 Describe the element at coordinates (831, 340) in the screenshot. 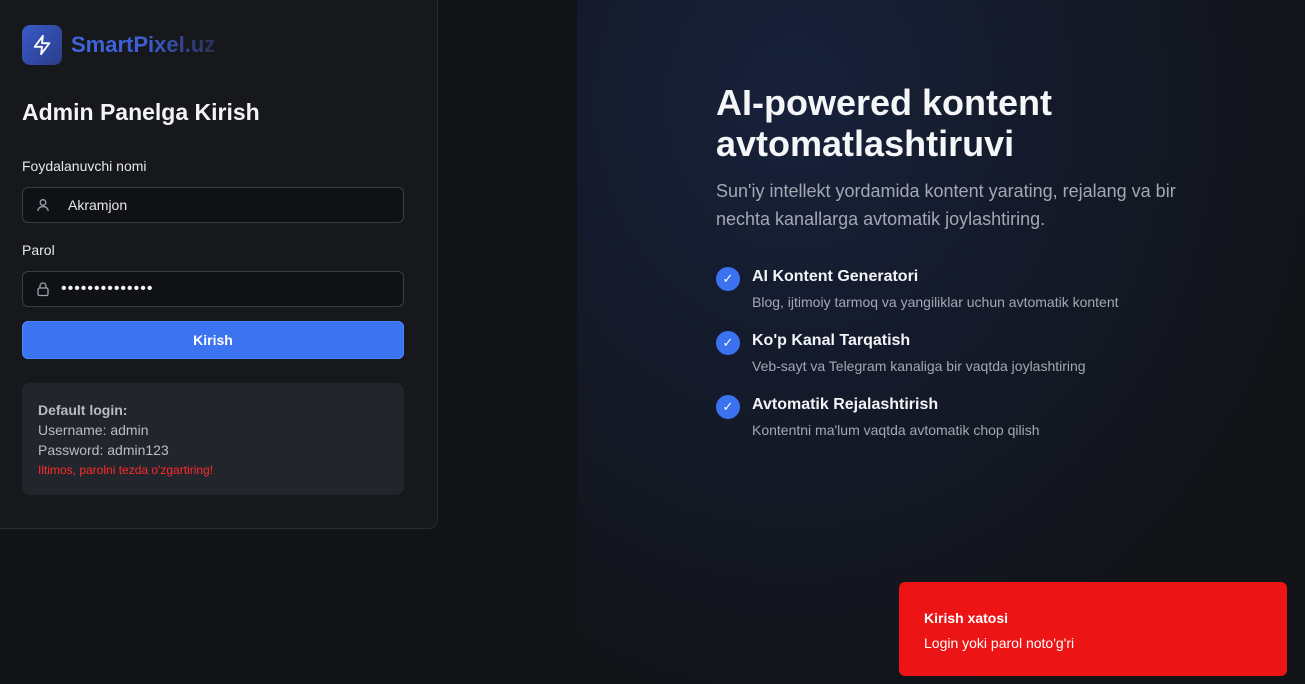

I see `feature-title: Ko'p Kanal Tarqatish` at that location.